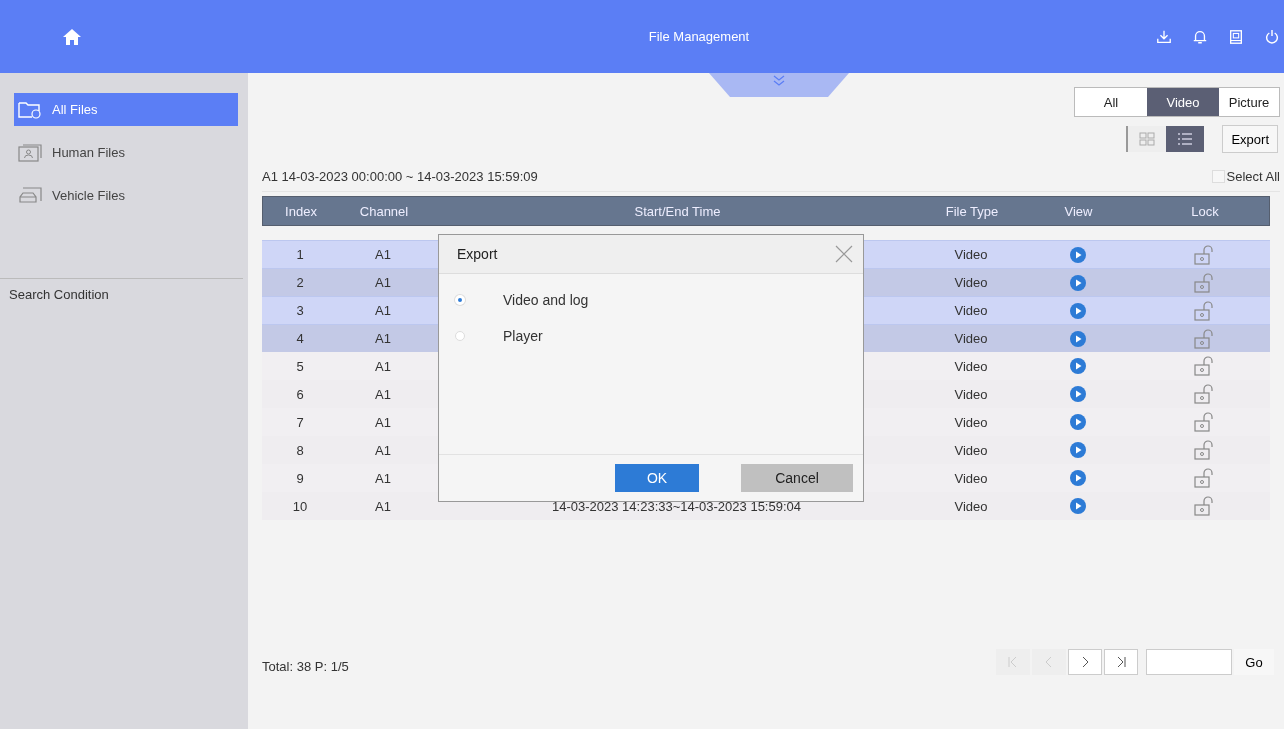  I want to click on table-cell: 8, so click(300, 450).